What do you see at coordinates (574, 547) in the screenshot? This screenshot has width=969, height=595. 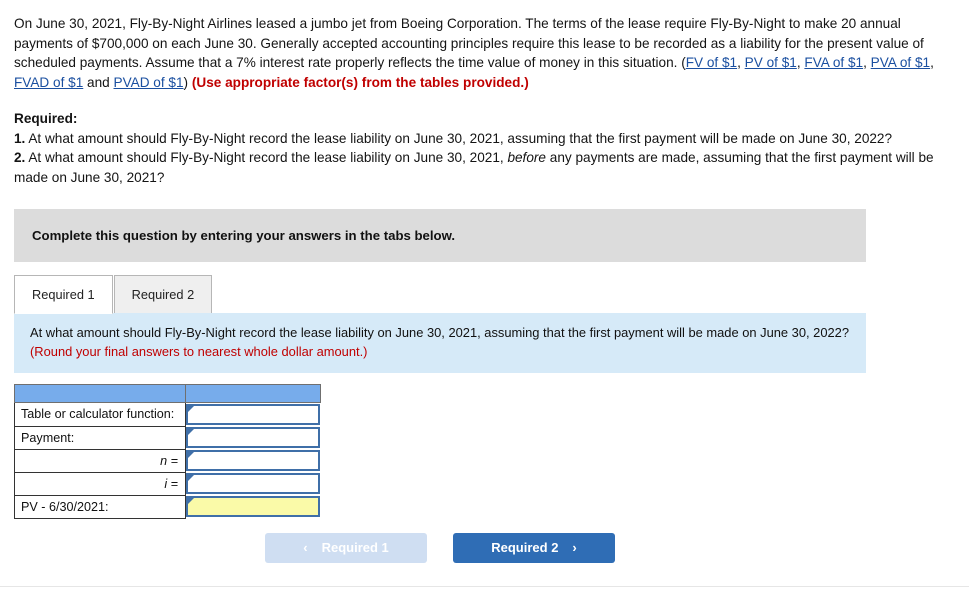 I see `chevron-right-icon: ›` at bounding box center [574, 547].